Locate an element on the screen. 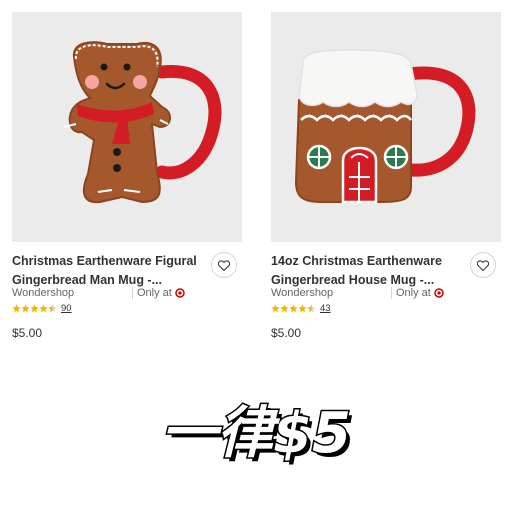 The height and width of the screenshot is (512, 512). review-count: 43 is located at coordinates (325, 308).